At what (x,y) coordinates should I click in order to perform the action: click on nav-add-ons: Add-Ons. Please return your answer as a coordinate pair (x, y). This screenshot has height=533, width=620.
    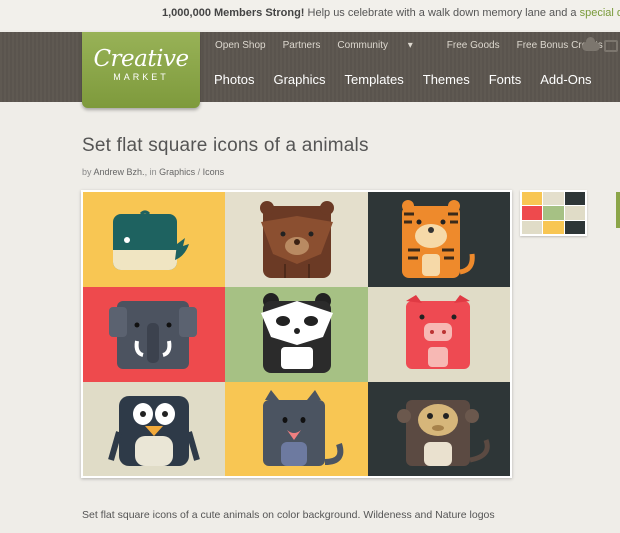
    Looking at the image, I should click on (565, 79).